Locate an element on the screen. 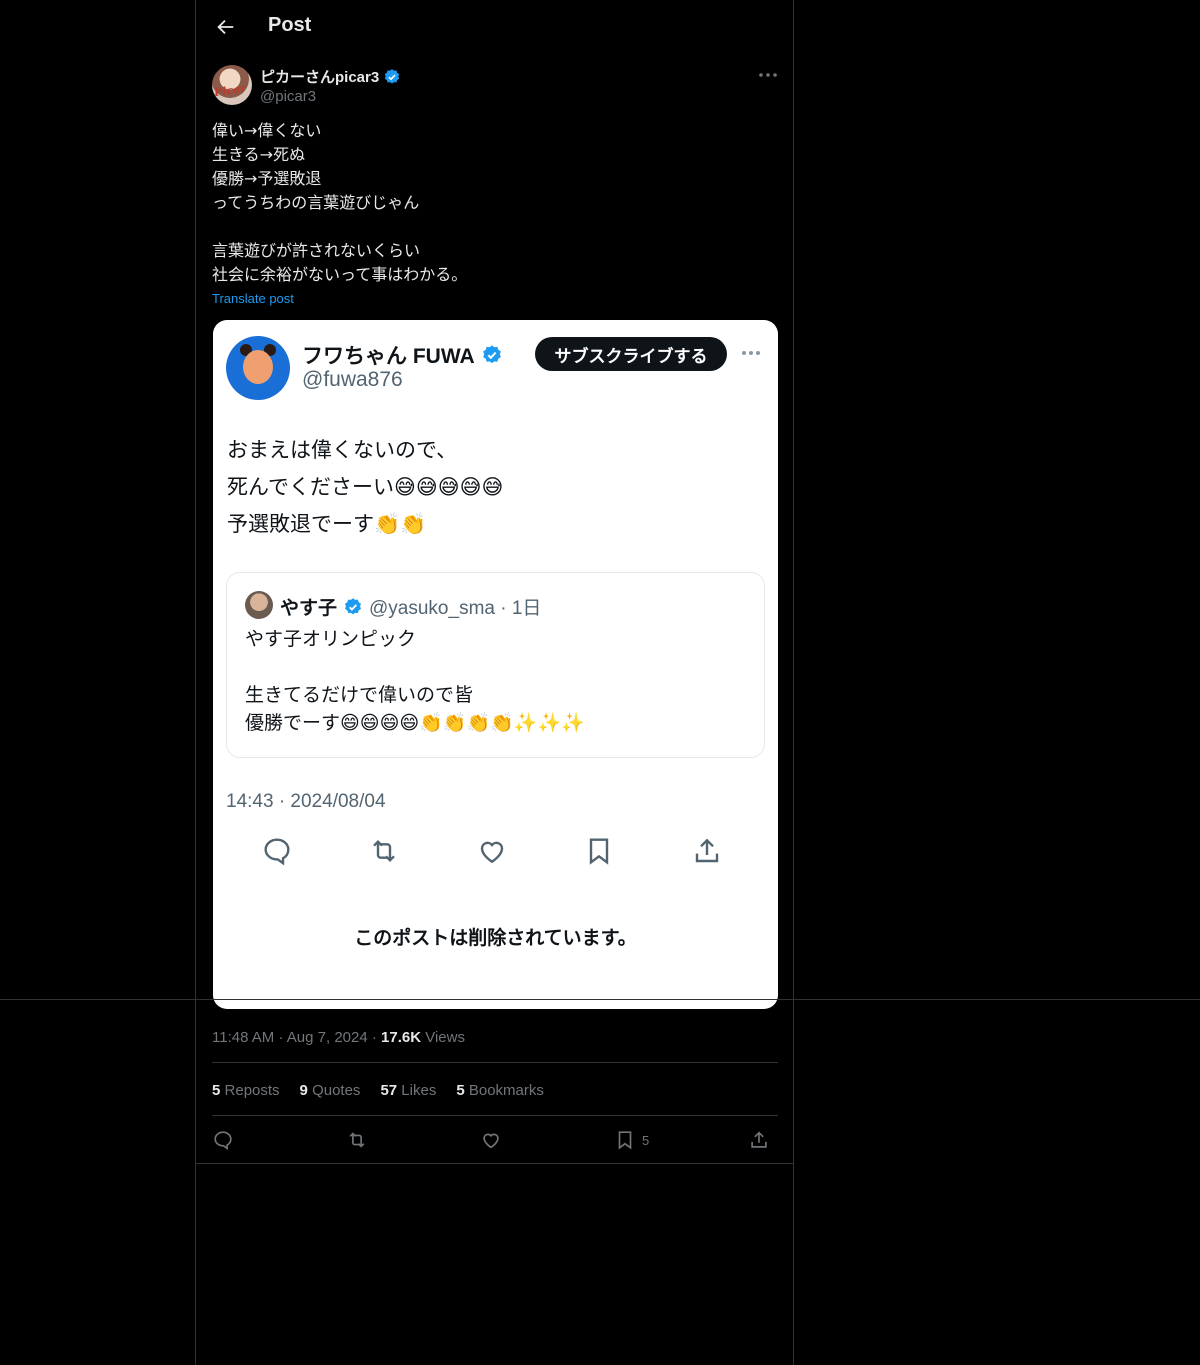 The image size is (1200, 1365). header: Post is located at coordinates (494, 26).